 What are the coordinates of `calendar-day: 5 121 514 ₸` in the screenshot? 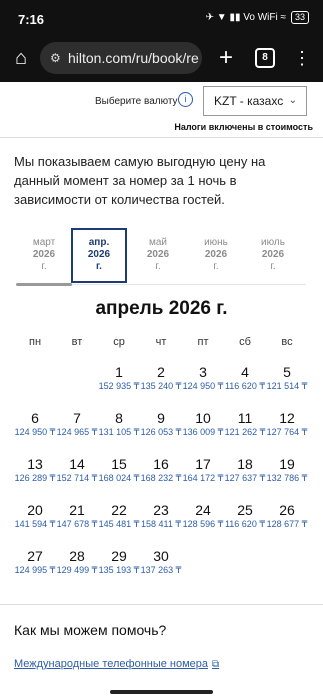 It's located at (287, 386).